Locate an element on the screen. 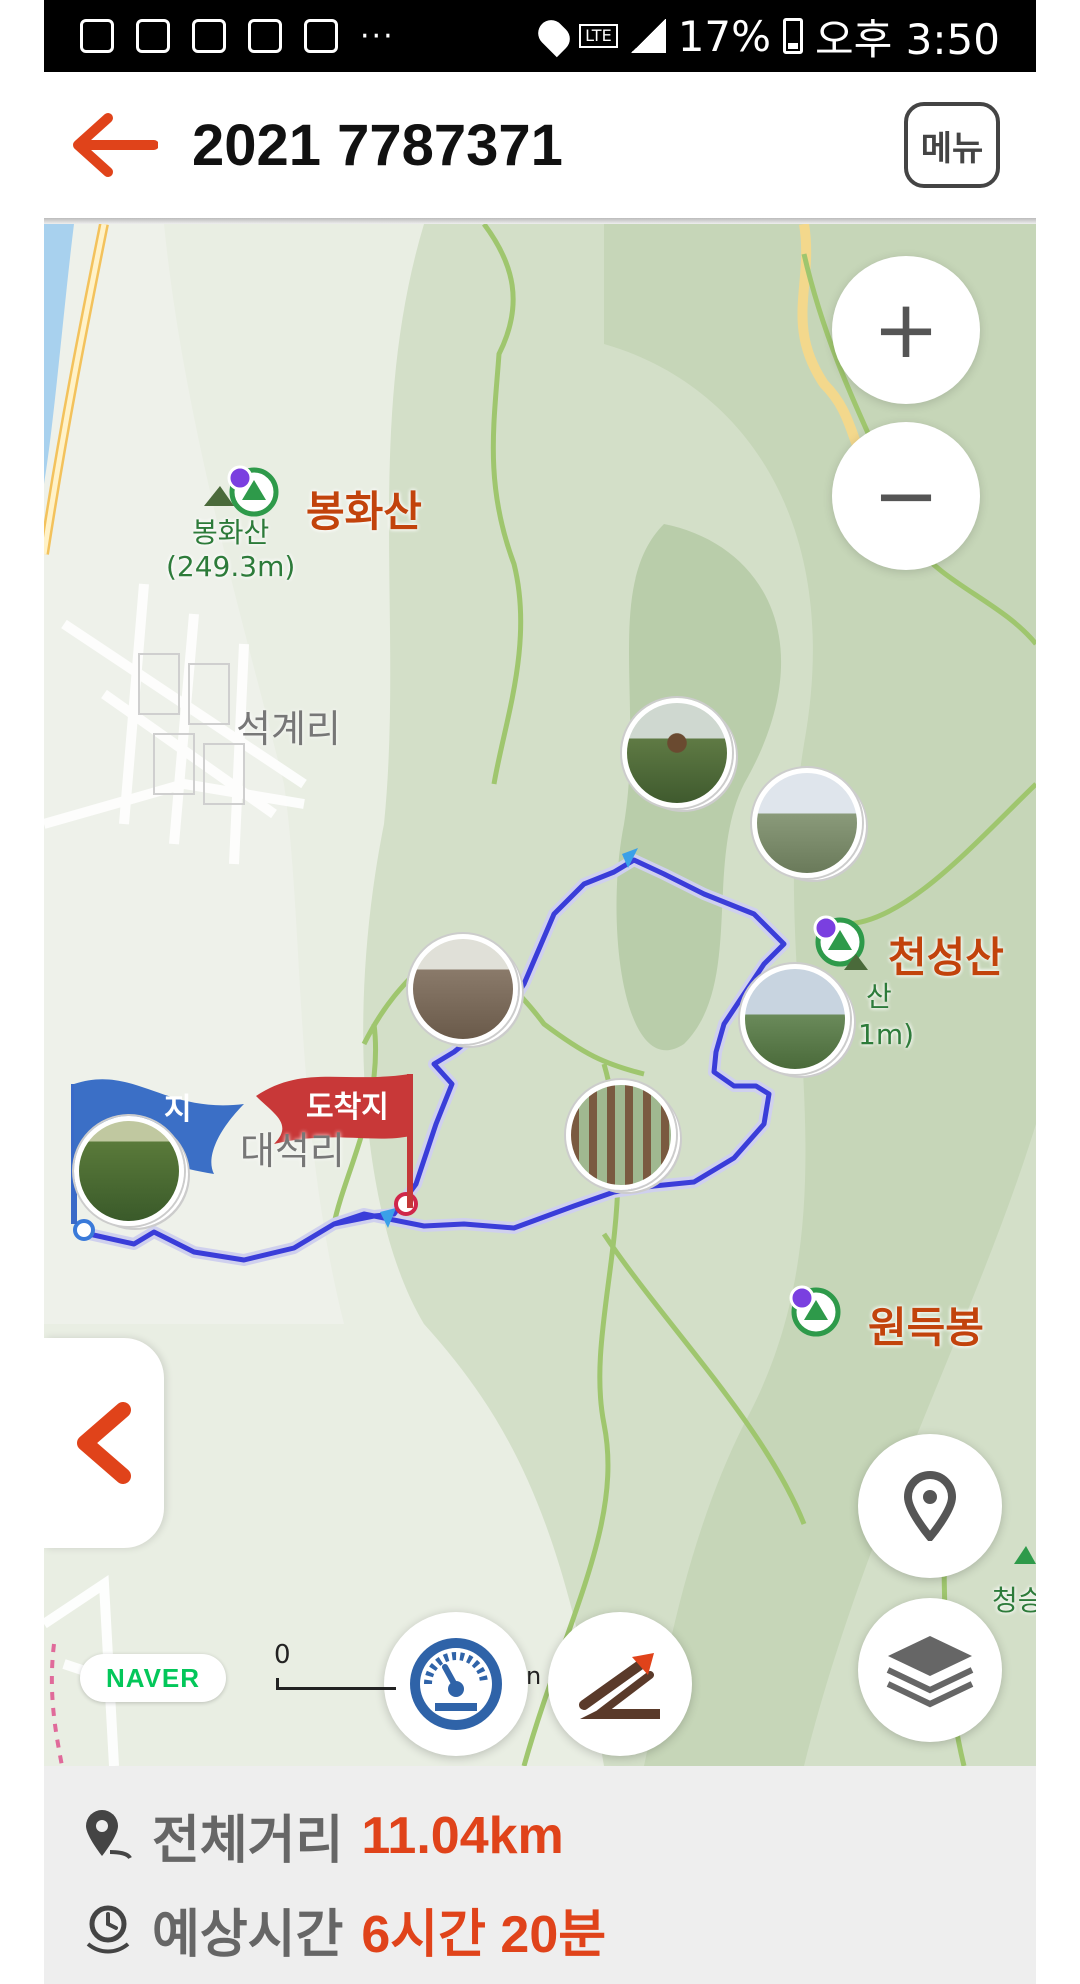  layers-button is located at coordinates (930, 1670).